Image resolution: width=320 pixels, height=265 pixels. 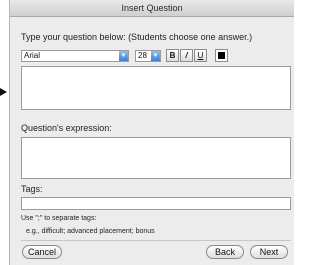 What do you see at coordinates (200, 55) in the screenshot?
I see `underline-button: U` at bounding box center [200, 55].